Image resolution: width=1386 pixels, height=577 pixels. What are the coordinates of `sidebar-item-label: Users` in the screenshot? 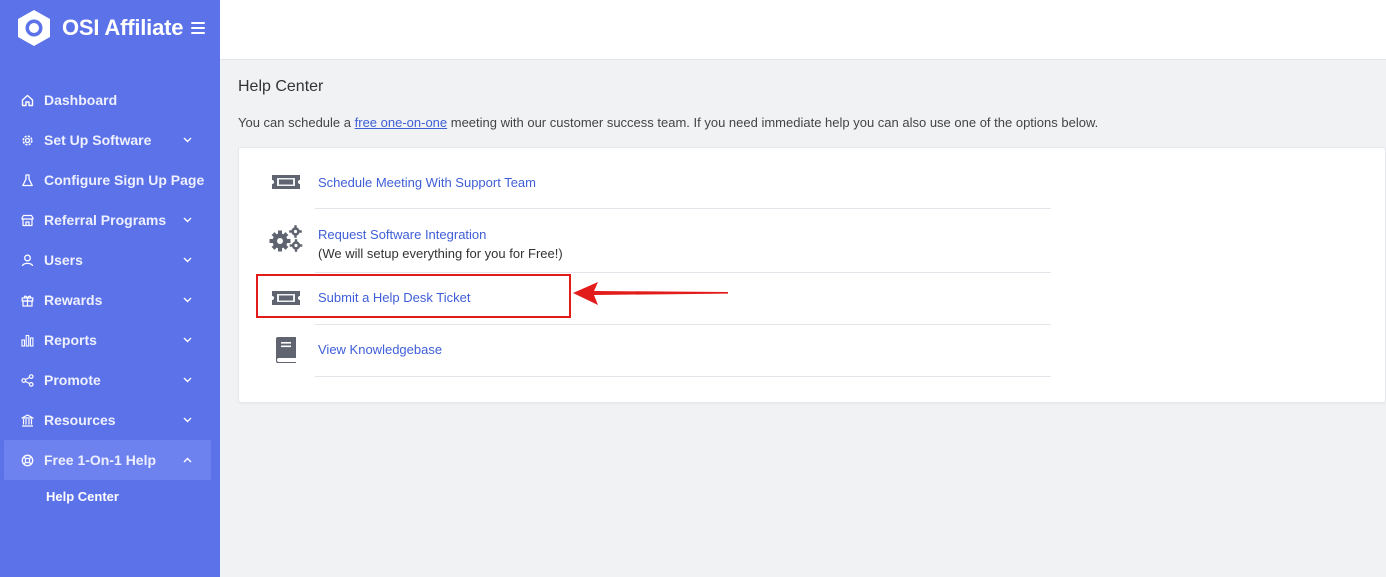 It's located at (63, 260).